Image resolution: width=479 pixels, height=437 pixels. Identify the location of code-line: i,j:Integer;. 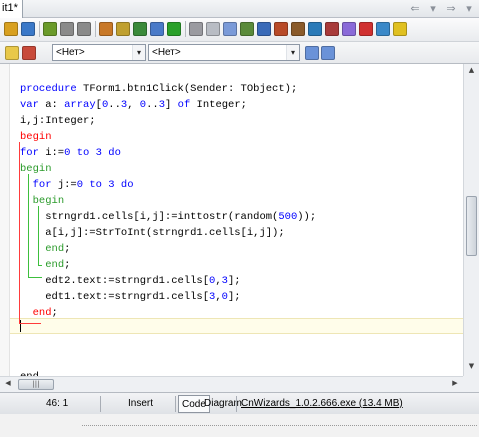
(58, 121).